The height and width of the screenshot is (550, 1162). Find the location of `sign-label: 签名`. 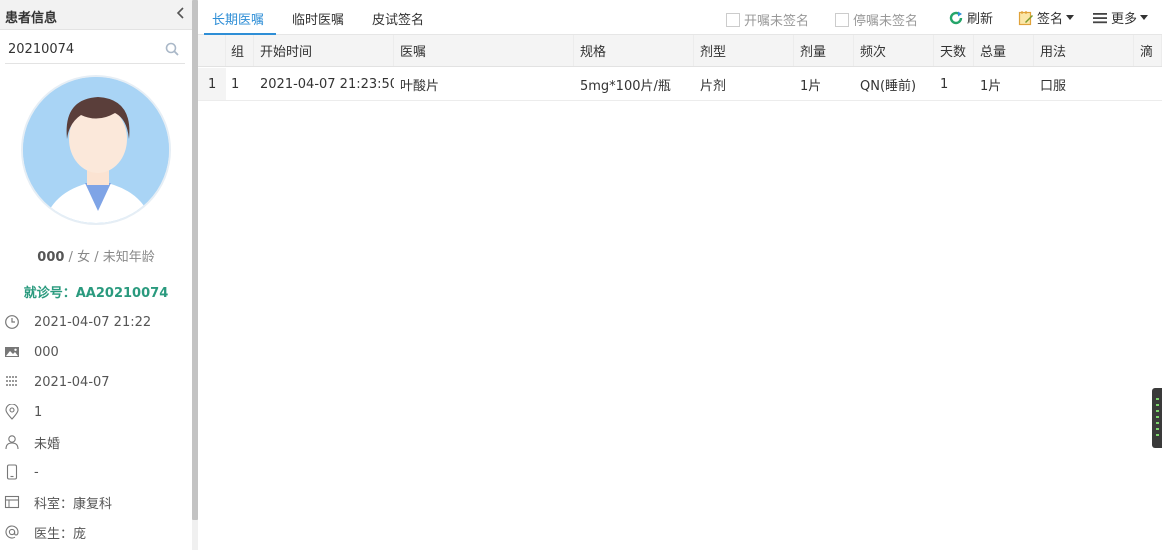

sign-label: 签名 is located at coordinates (1050, 19).